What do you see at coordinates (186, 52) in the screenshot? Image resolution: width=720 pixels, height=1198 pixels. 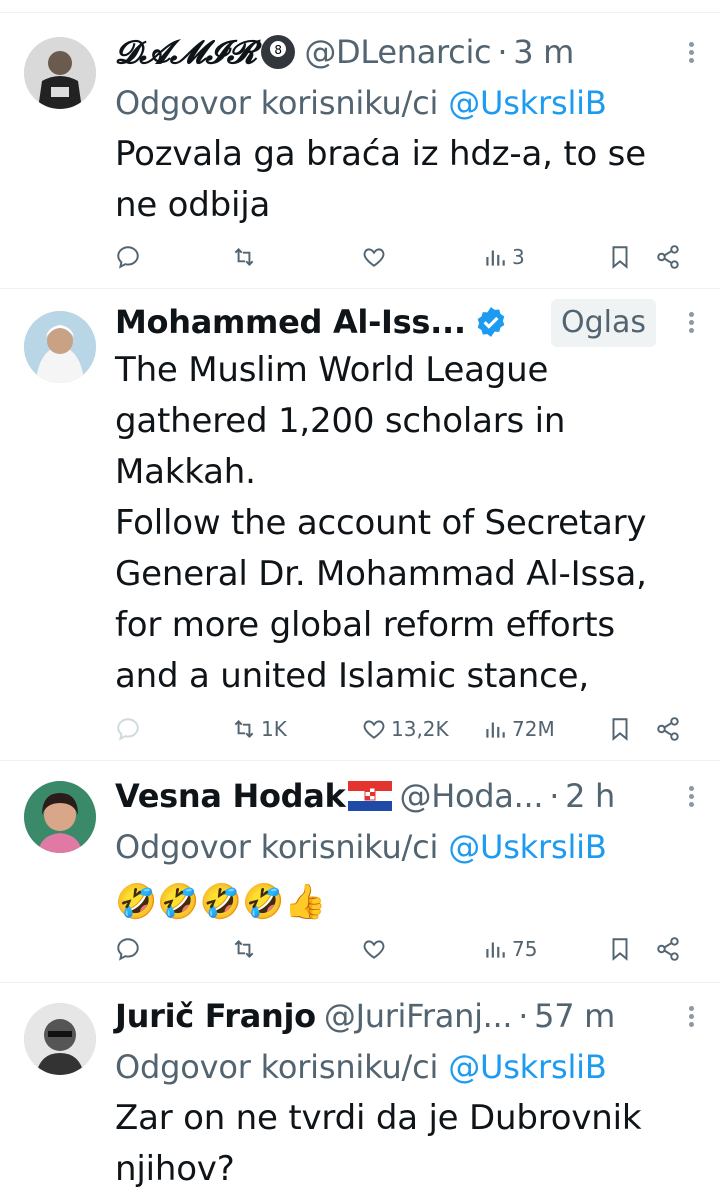 I see `author-name: 𝓓𝓐𝓜𝓘𝓡` at bounding box center [186, 52].